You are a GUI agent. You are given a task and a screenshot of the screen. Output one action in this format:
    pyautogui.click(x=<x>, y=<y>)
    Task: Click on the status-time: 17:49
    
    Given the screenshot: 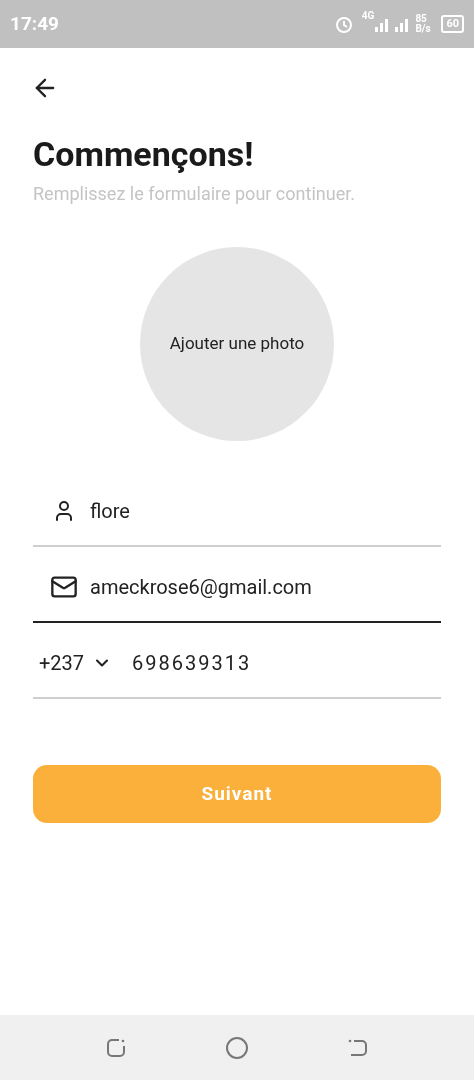 What is the action you would take?
    pyautogui.click(x=34, y=23)
    